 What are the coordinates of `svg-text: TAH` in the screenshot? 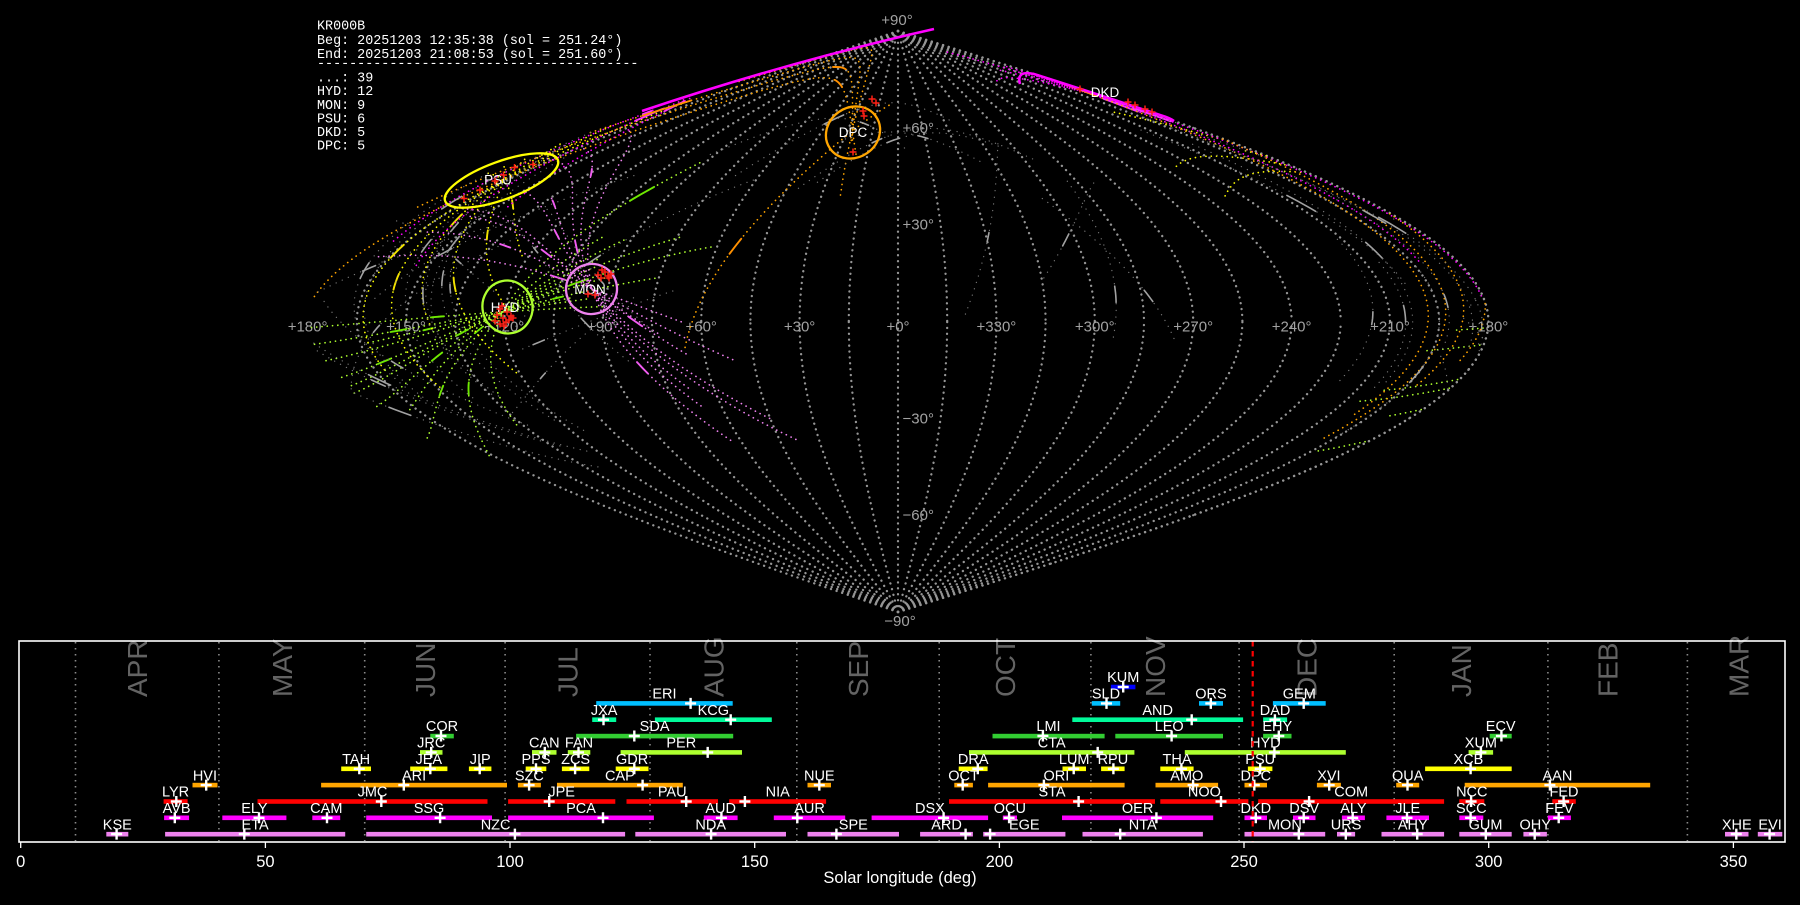 It's located at (356, 760).